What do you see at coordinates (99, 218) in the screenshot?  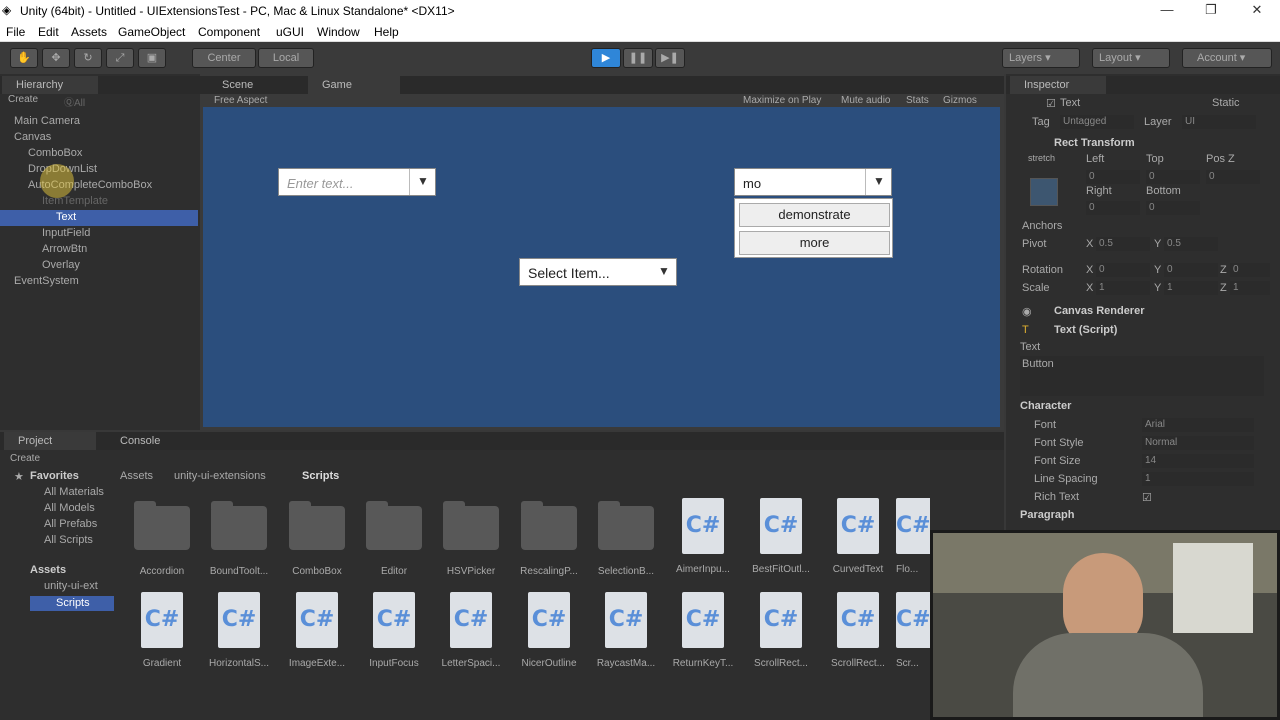 I see `hierarchy-selected-row: Text` at bounding box center [99, 218].